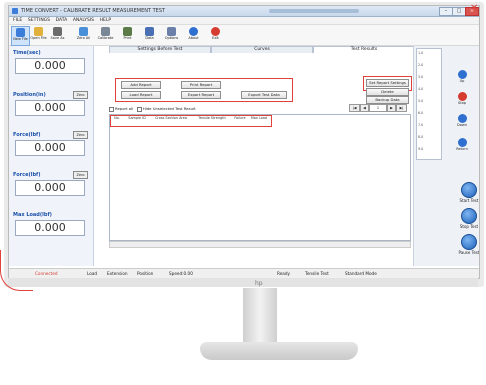  I want to click on data-icon, so click(149, 31).